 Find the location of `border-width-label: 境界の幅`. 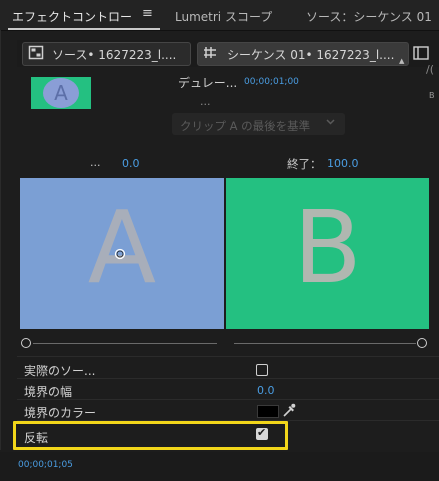

border-width-label: 境界の幅 is located at coordinates (48, 392).